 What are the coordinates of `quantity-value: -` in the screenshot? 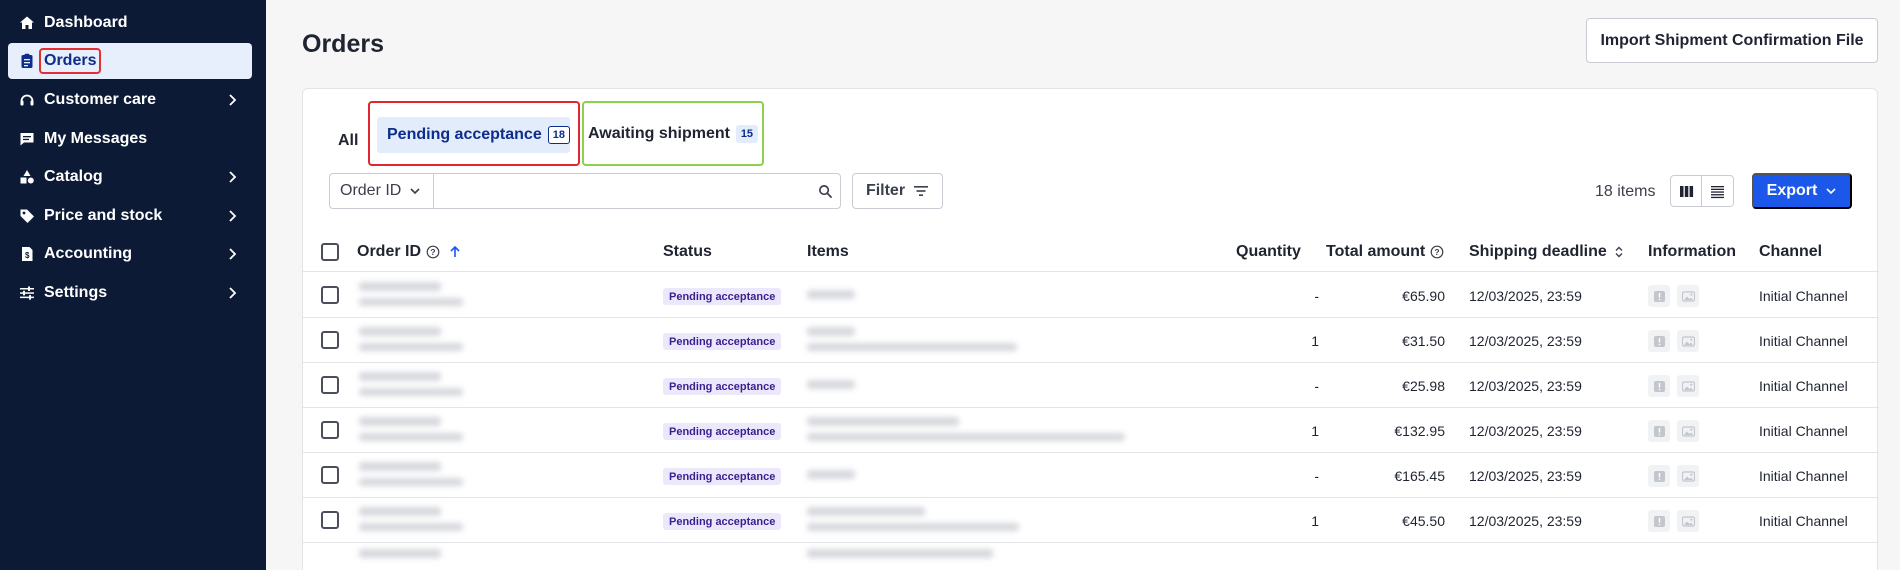 It's located at (1316, 476).